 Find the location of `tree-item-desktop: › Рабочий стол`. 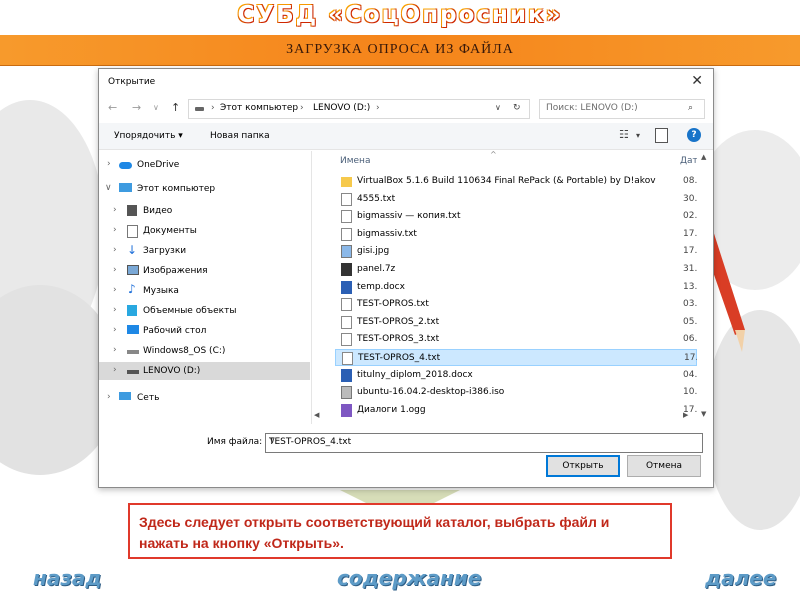

tree-item-desktop: › Рабочий стол is located at coordinates (204, 331).